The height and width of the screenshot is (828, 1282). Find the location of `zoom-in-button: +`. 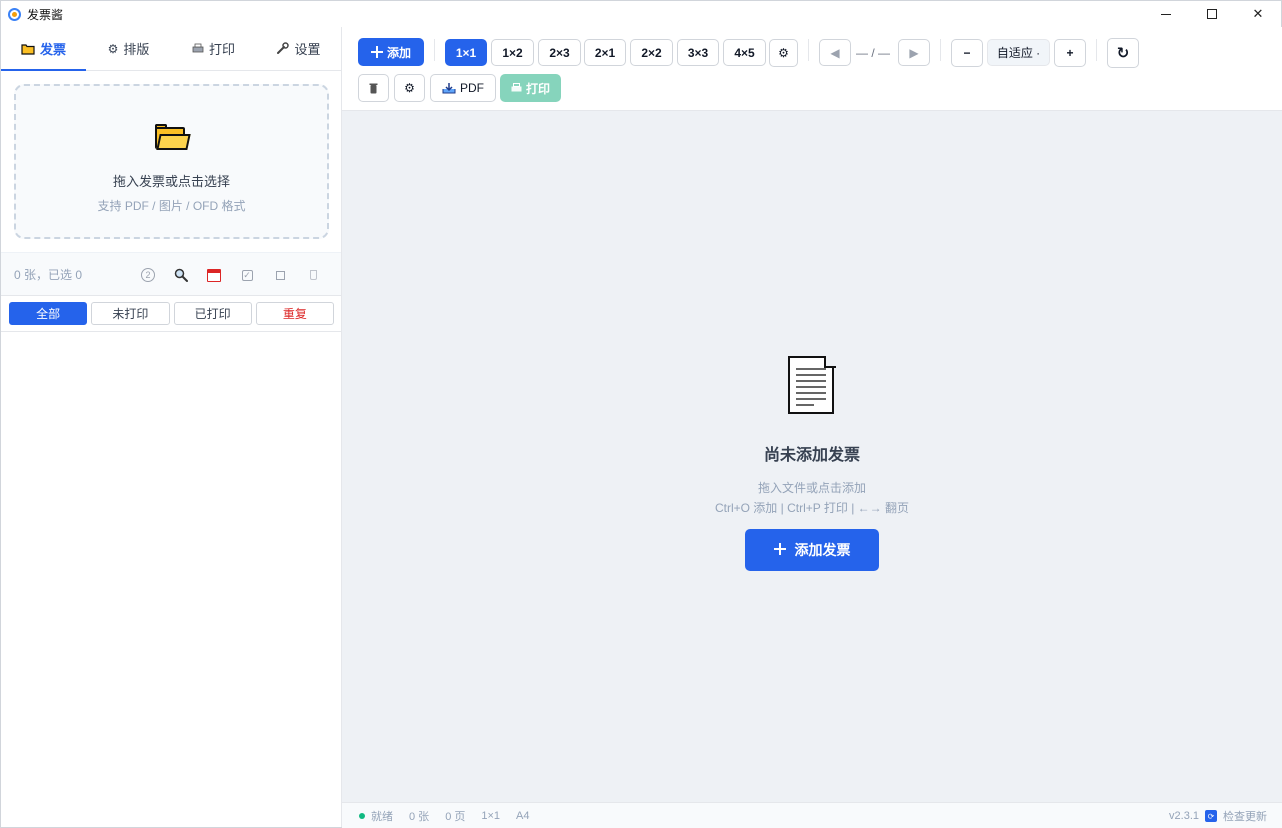

zoom-in-button: + is located at coordinates (1070, 53).